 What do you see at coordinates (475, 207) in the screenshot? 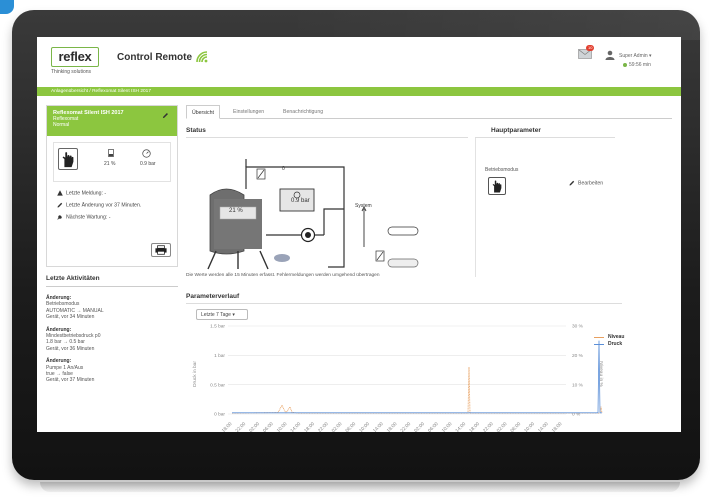
I see `params-separator` at bounding box center [475, 207].